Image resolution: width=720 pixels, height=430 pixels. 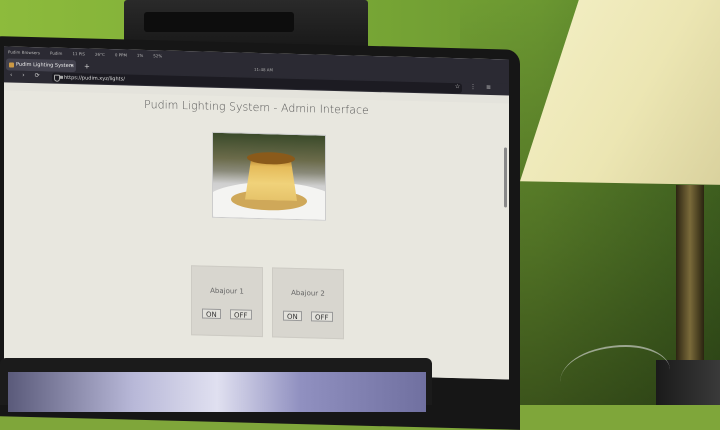 What do you see at coordinates (56, 52) in the screenshot?
I see `bookmark-item: Pudim` at bounding box center [56, 52].